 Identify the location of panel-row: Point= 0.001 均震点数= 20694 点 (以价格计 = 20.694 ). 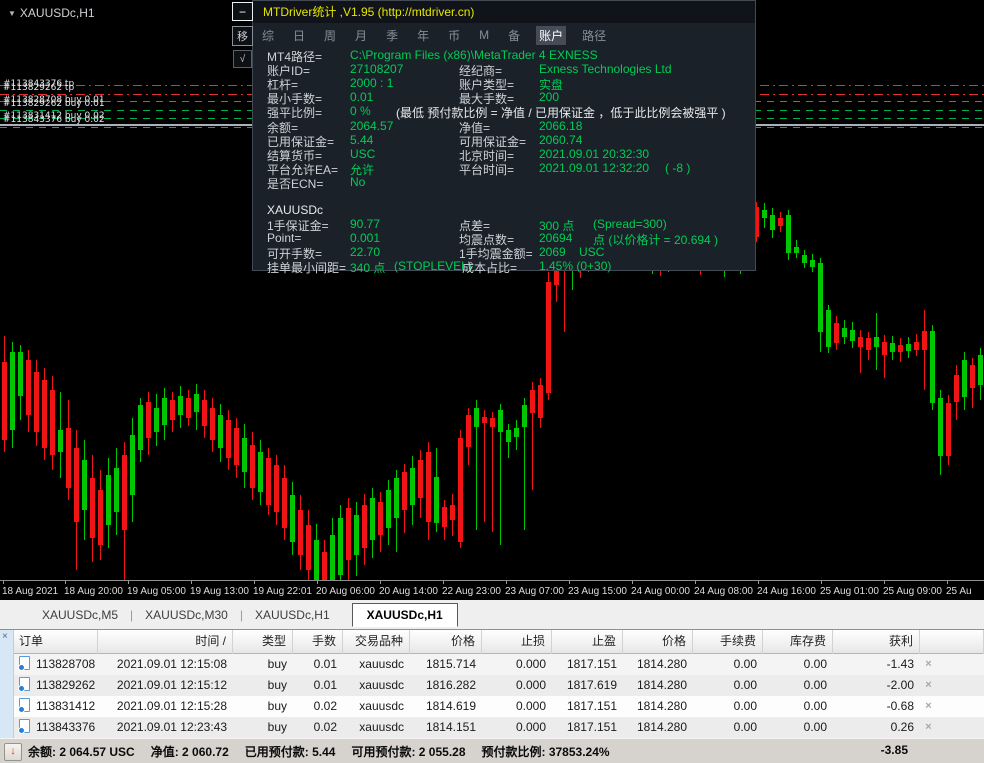
(504, 239).